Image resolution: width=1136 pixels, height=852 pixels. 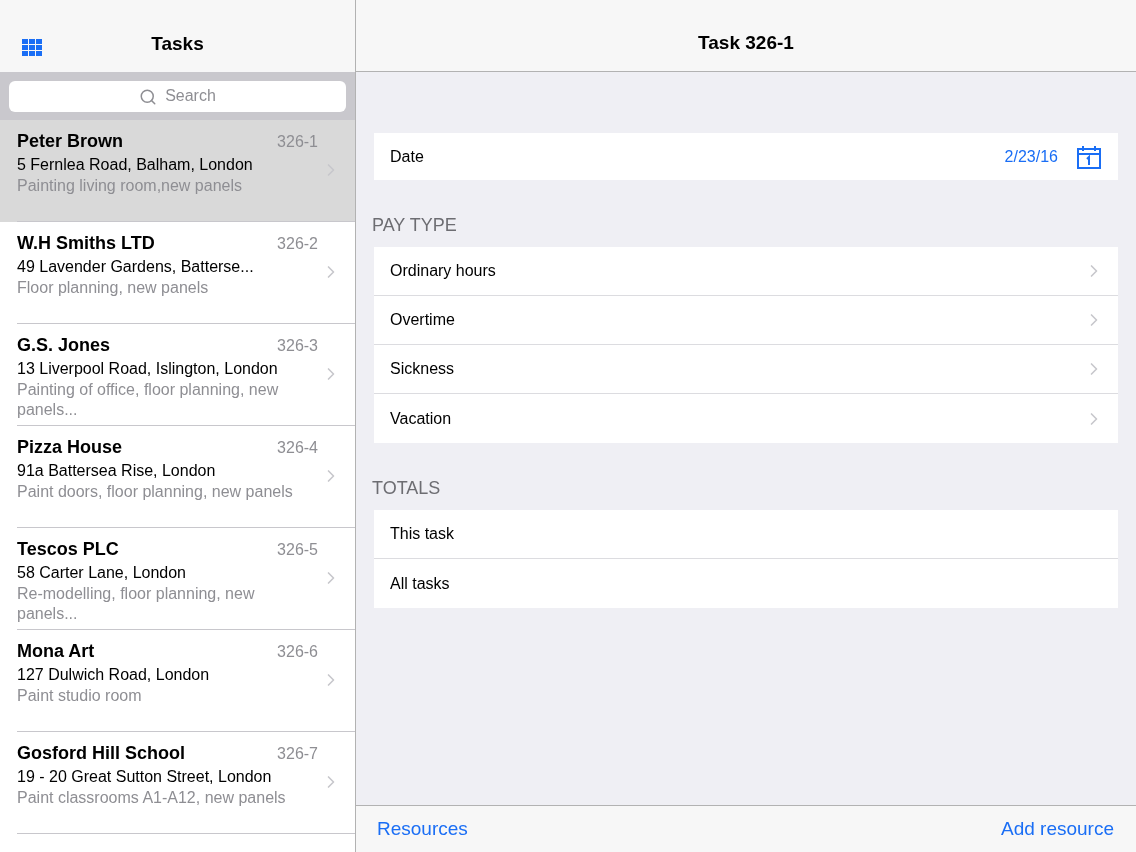 I want to click on task-name: Peter Brown, so click(x=70, y=141).